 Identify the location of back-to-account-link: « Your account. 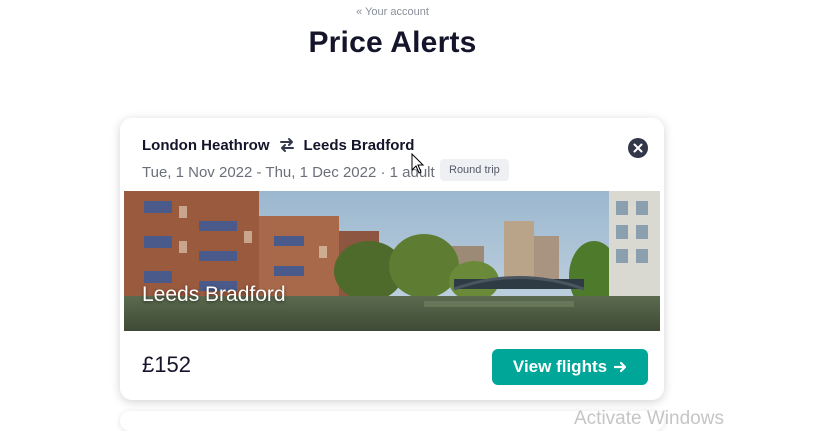
(392, 12).